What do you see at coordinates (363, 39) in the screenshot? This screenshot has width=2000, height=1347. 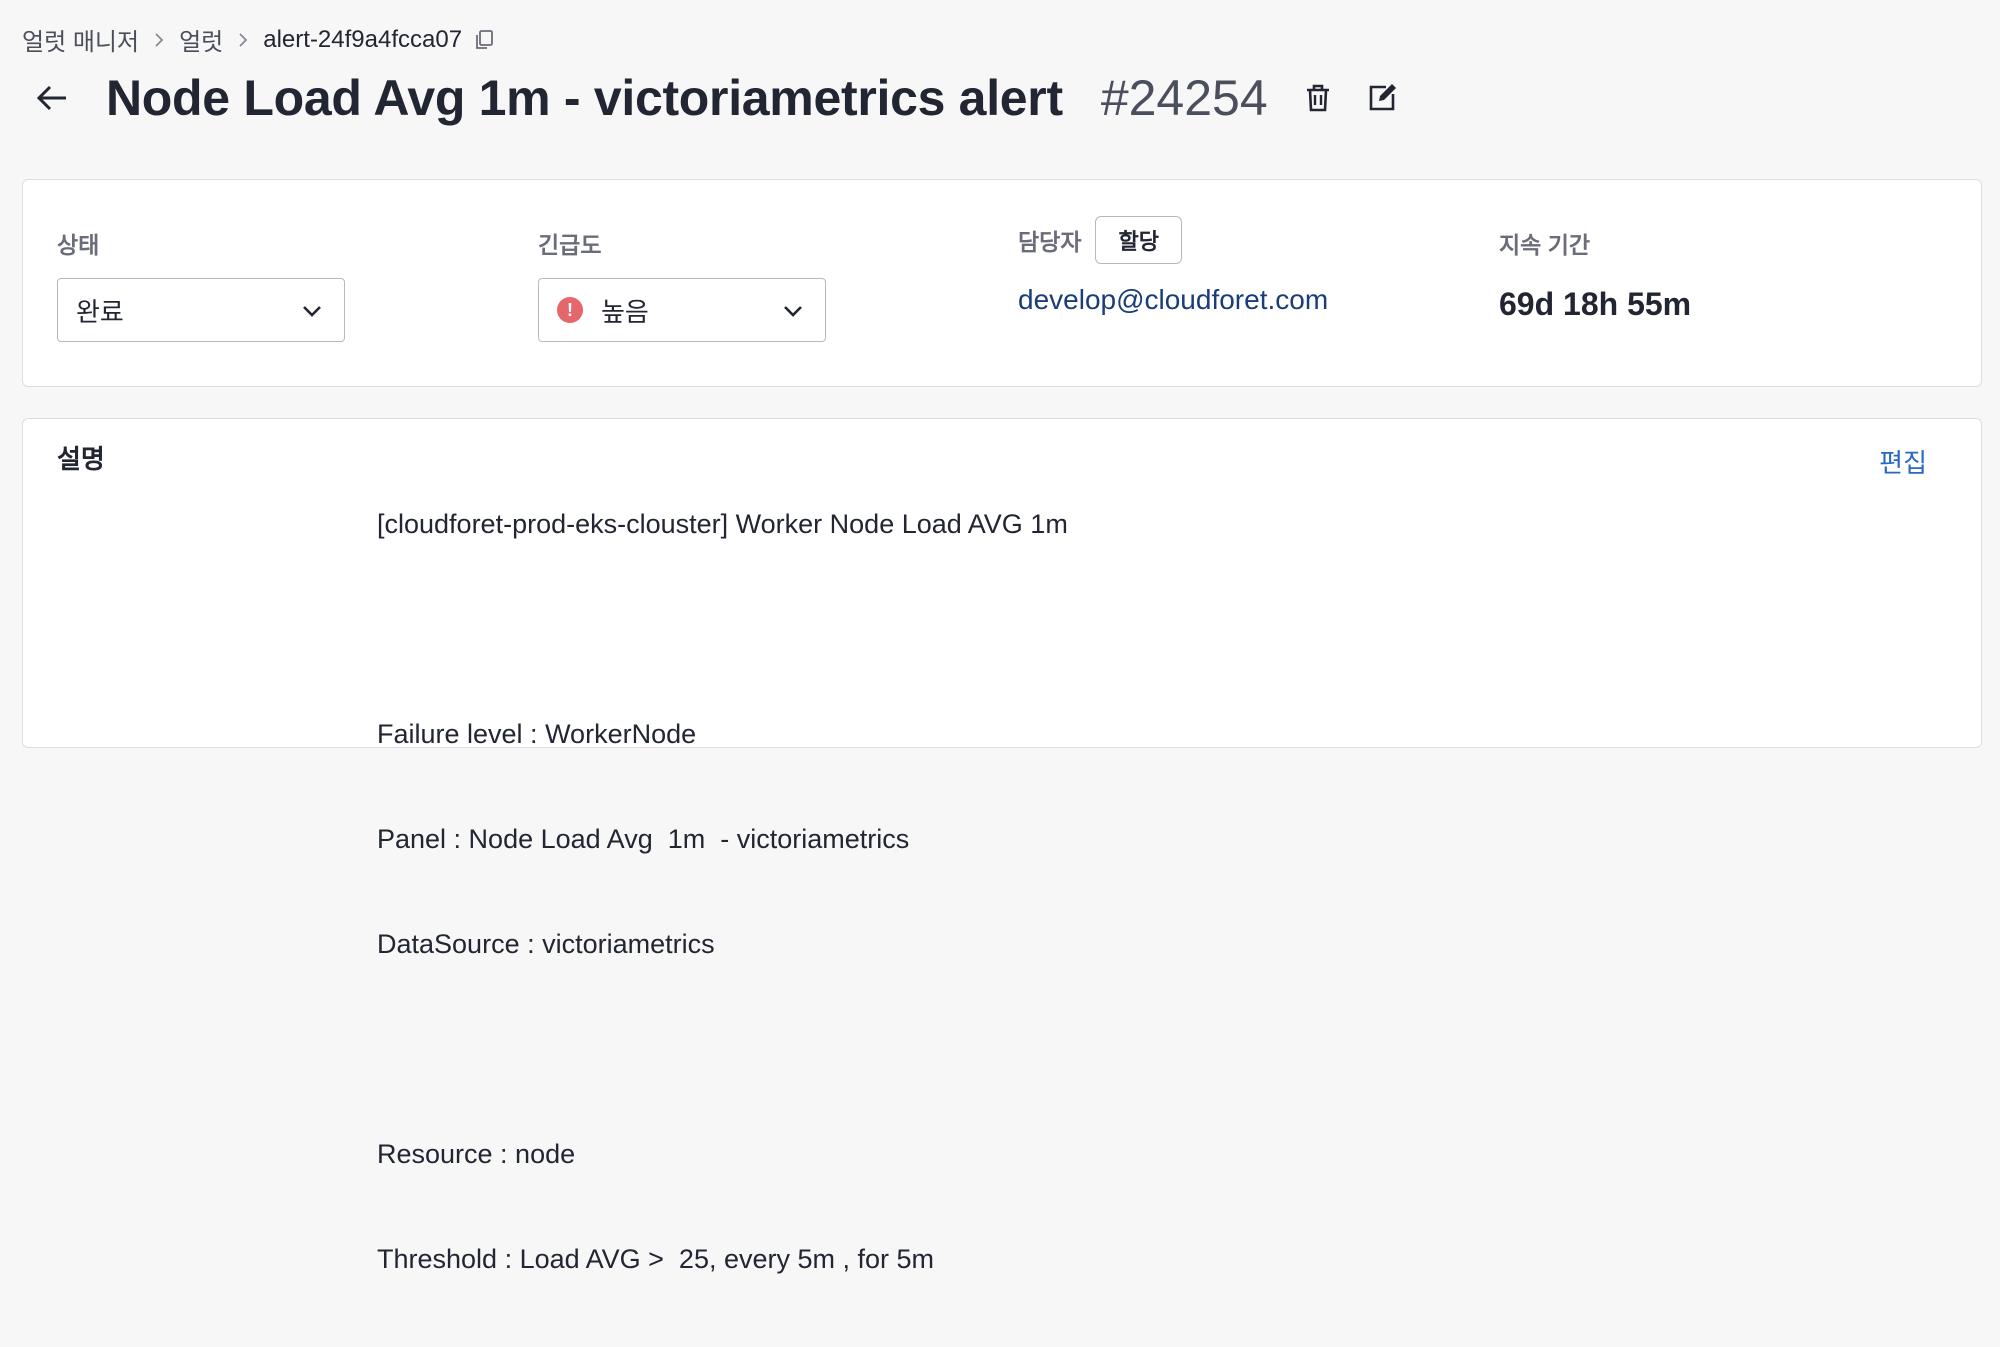 I see `breadcrumb-current-alert-id: alert-24f9a4fcca07` at bounding box center [363, 39].